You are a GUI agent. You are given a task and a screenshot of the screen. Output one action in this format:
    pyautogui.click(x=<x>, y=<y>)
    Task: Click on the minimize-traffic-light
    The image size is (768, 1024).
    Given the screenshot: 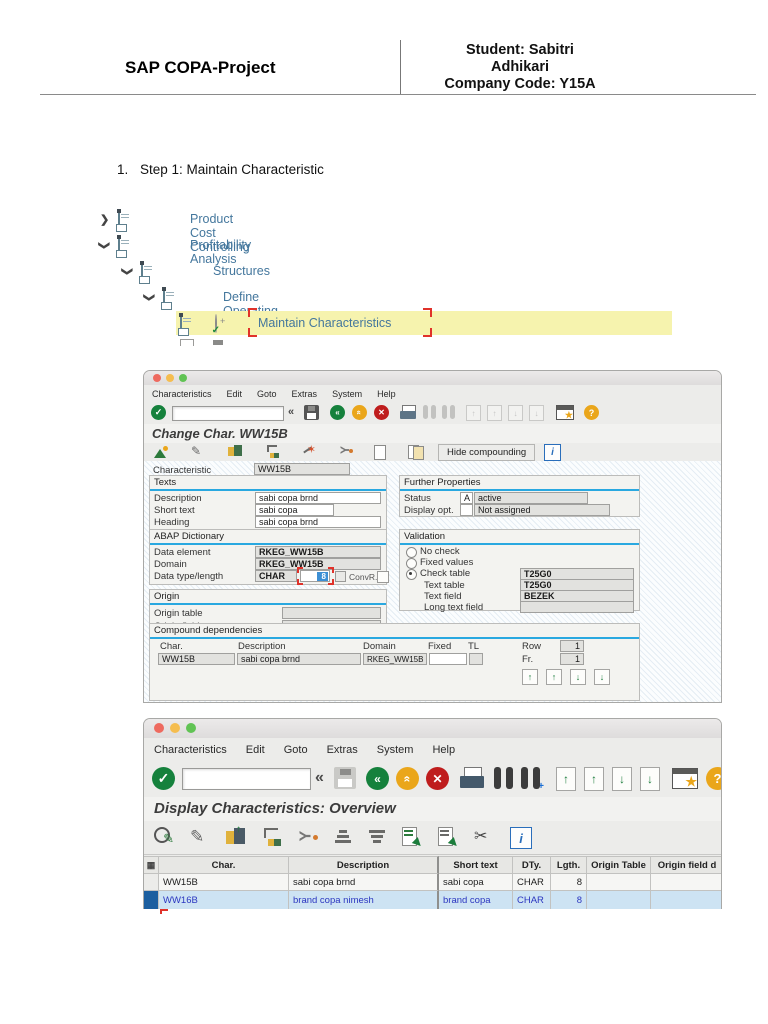 What is the action you would take?
    pyautogui.click(x=175, y=728)
    